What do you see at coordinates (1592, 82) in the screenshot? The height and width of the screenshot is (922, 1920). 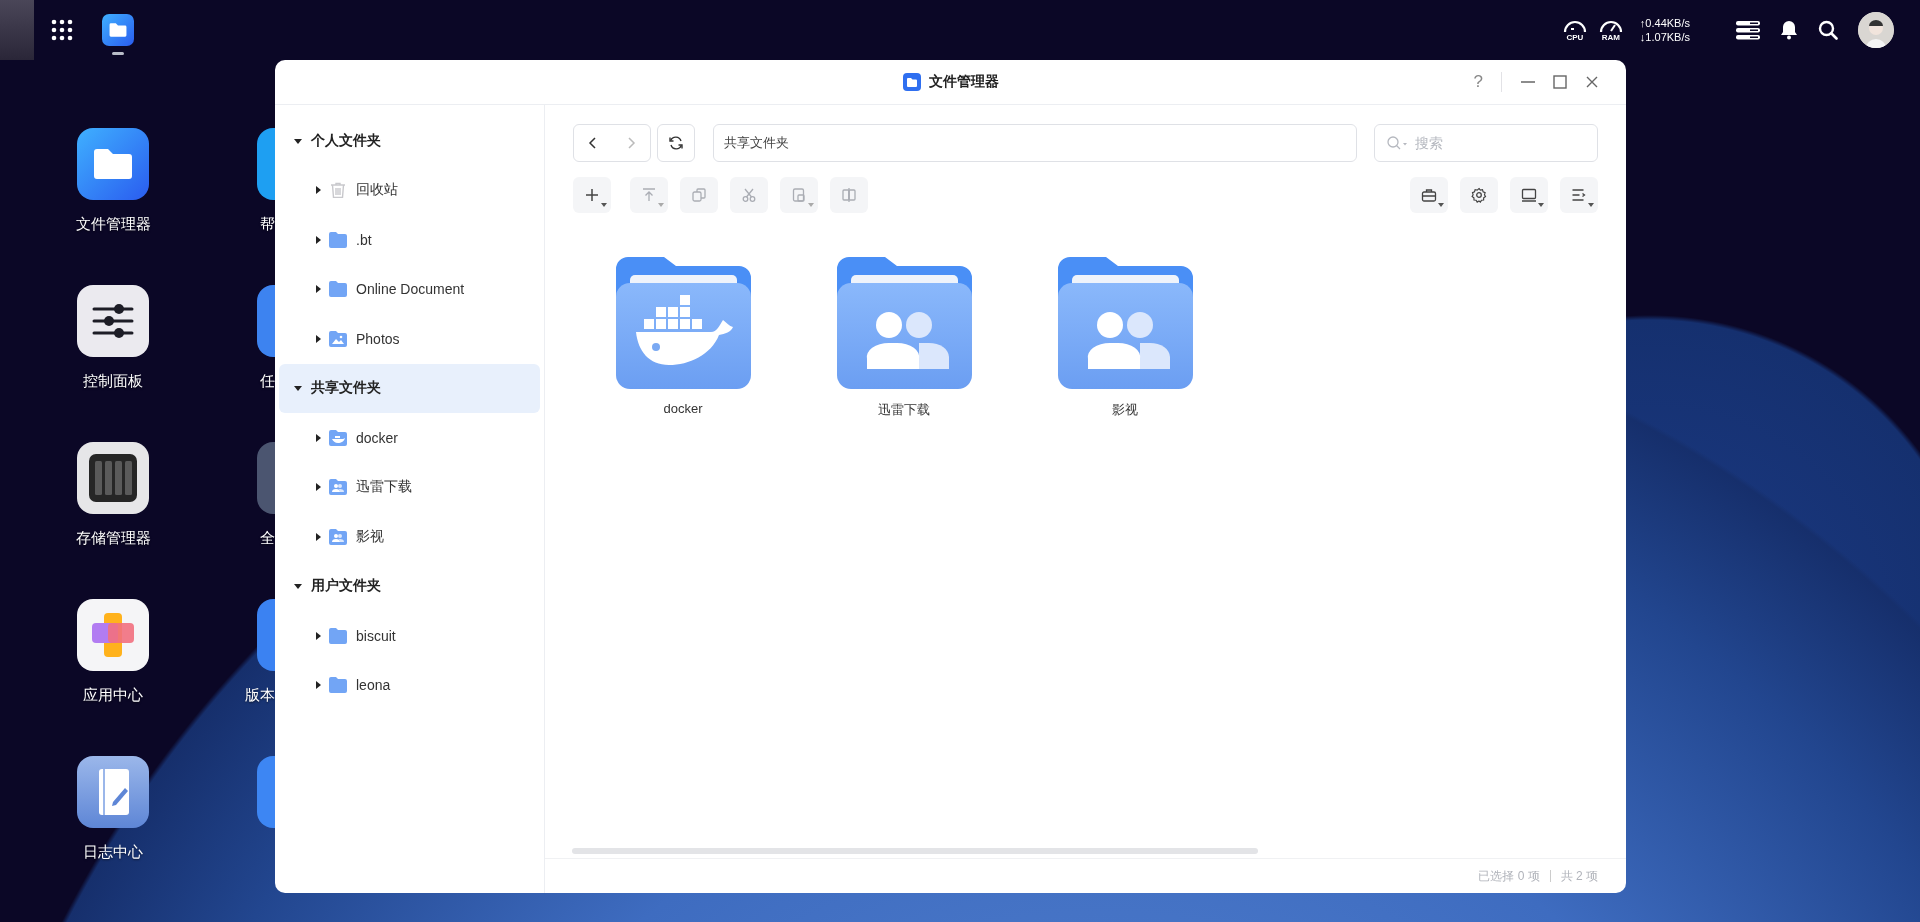 I see `close-icon` at bounding box center [1592, 82].